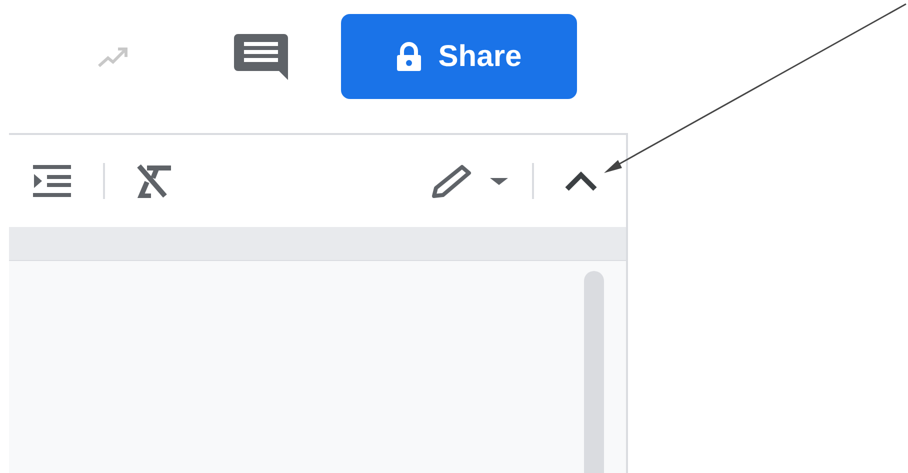 The height and width of the screenshot is (473, 908). Describe the element at coordinates (452, 181) in the screenshot. I see `pencil-icon` at that location.